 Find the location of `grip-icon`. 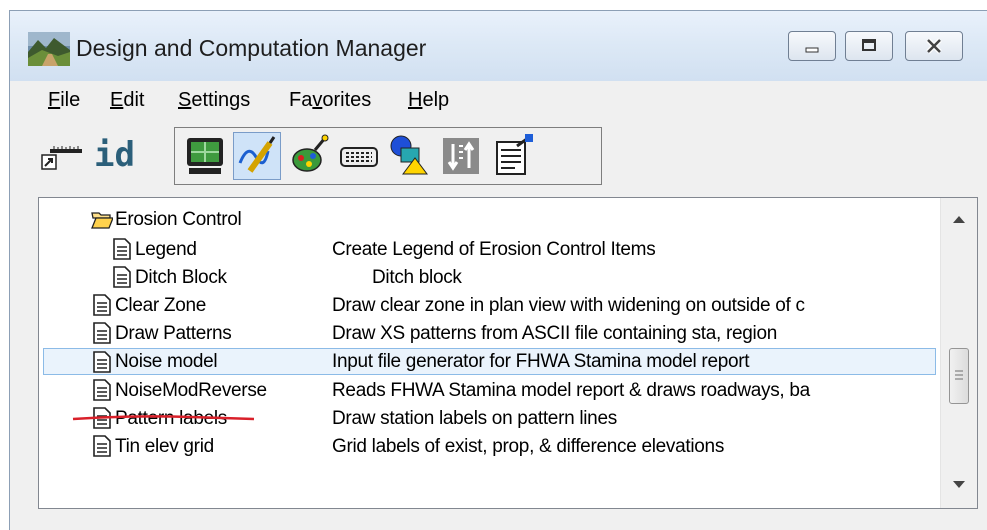

grip-icon is located at coordinates (959, 375).